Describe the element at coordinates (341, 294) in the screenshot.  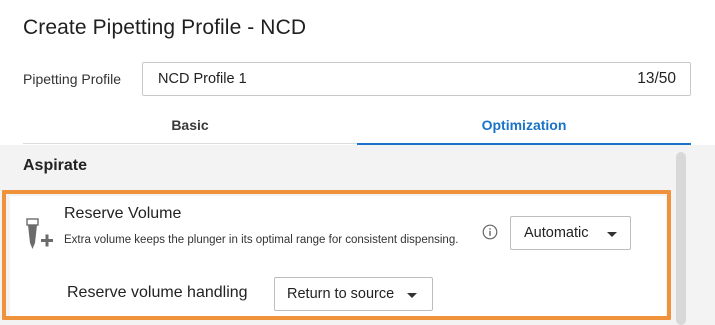
I see `reserve-volume-handling-value: Return to source` at that location.